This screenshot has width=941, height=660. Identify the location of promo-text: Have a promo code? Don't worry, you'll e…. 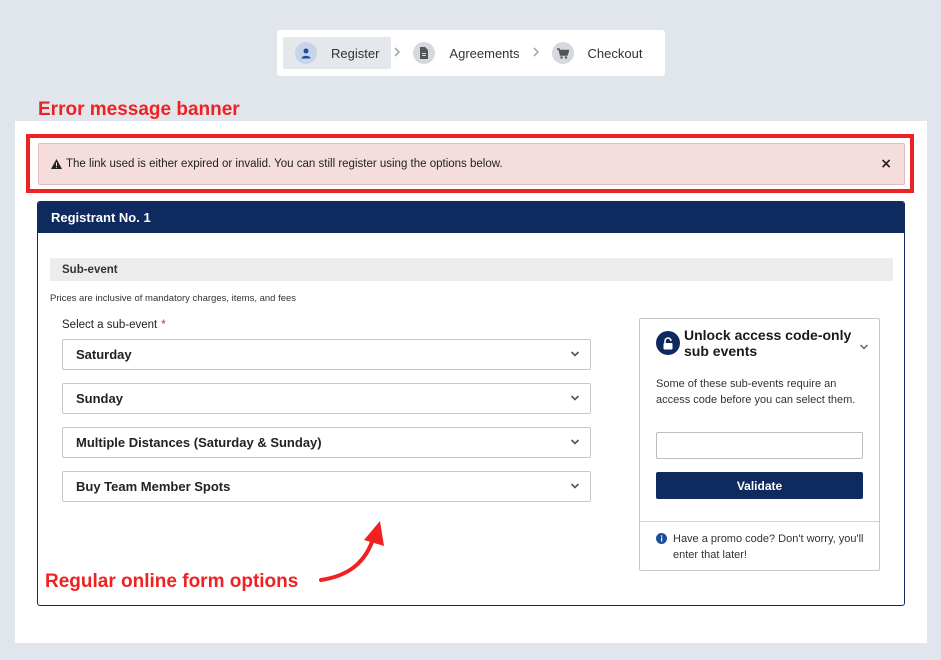
(768, 547).